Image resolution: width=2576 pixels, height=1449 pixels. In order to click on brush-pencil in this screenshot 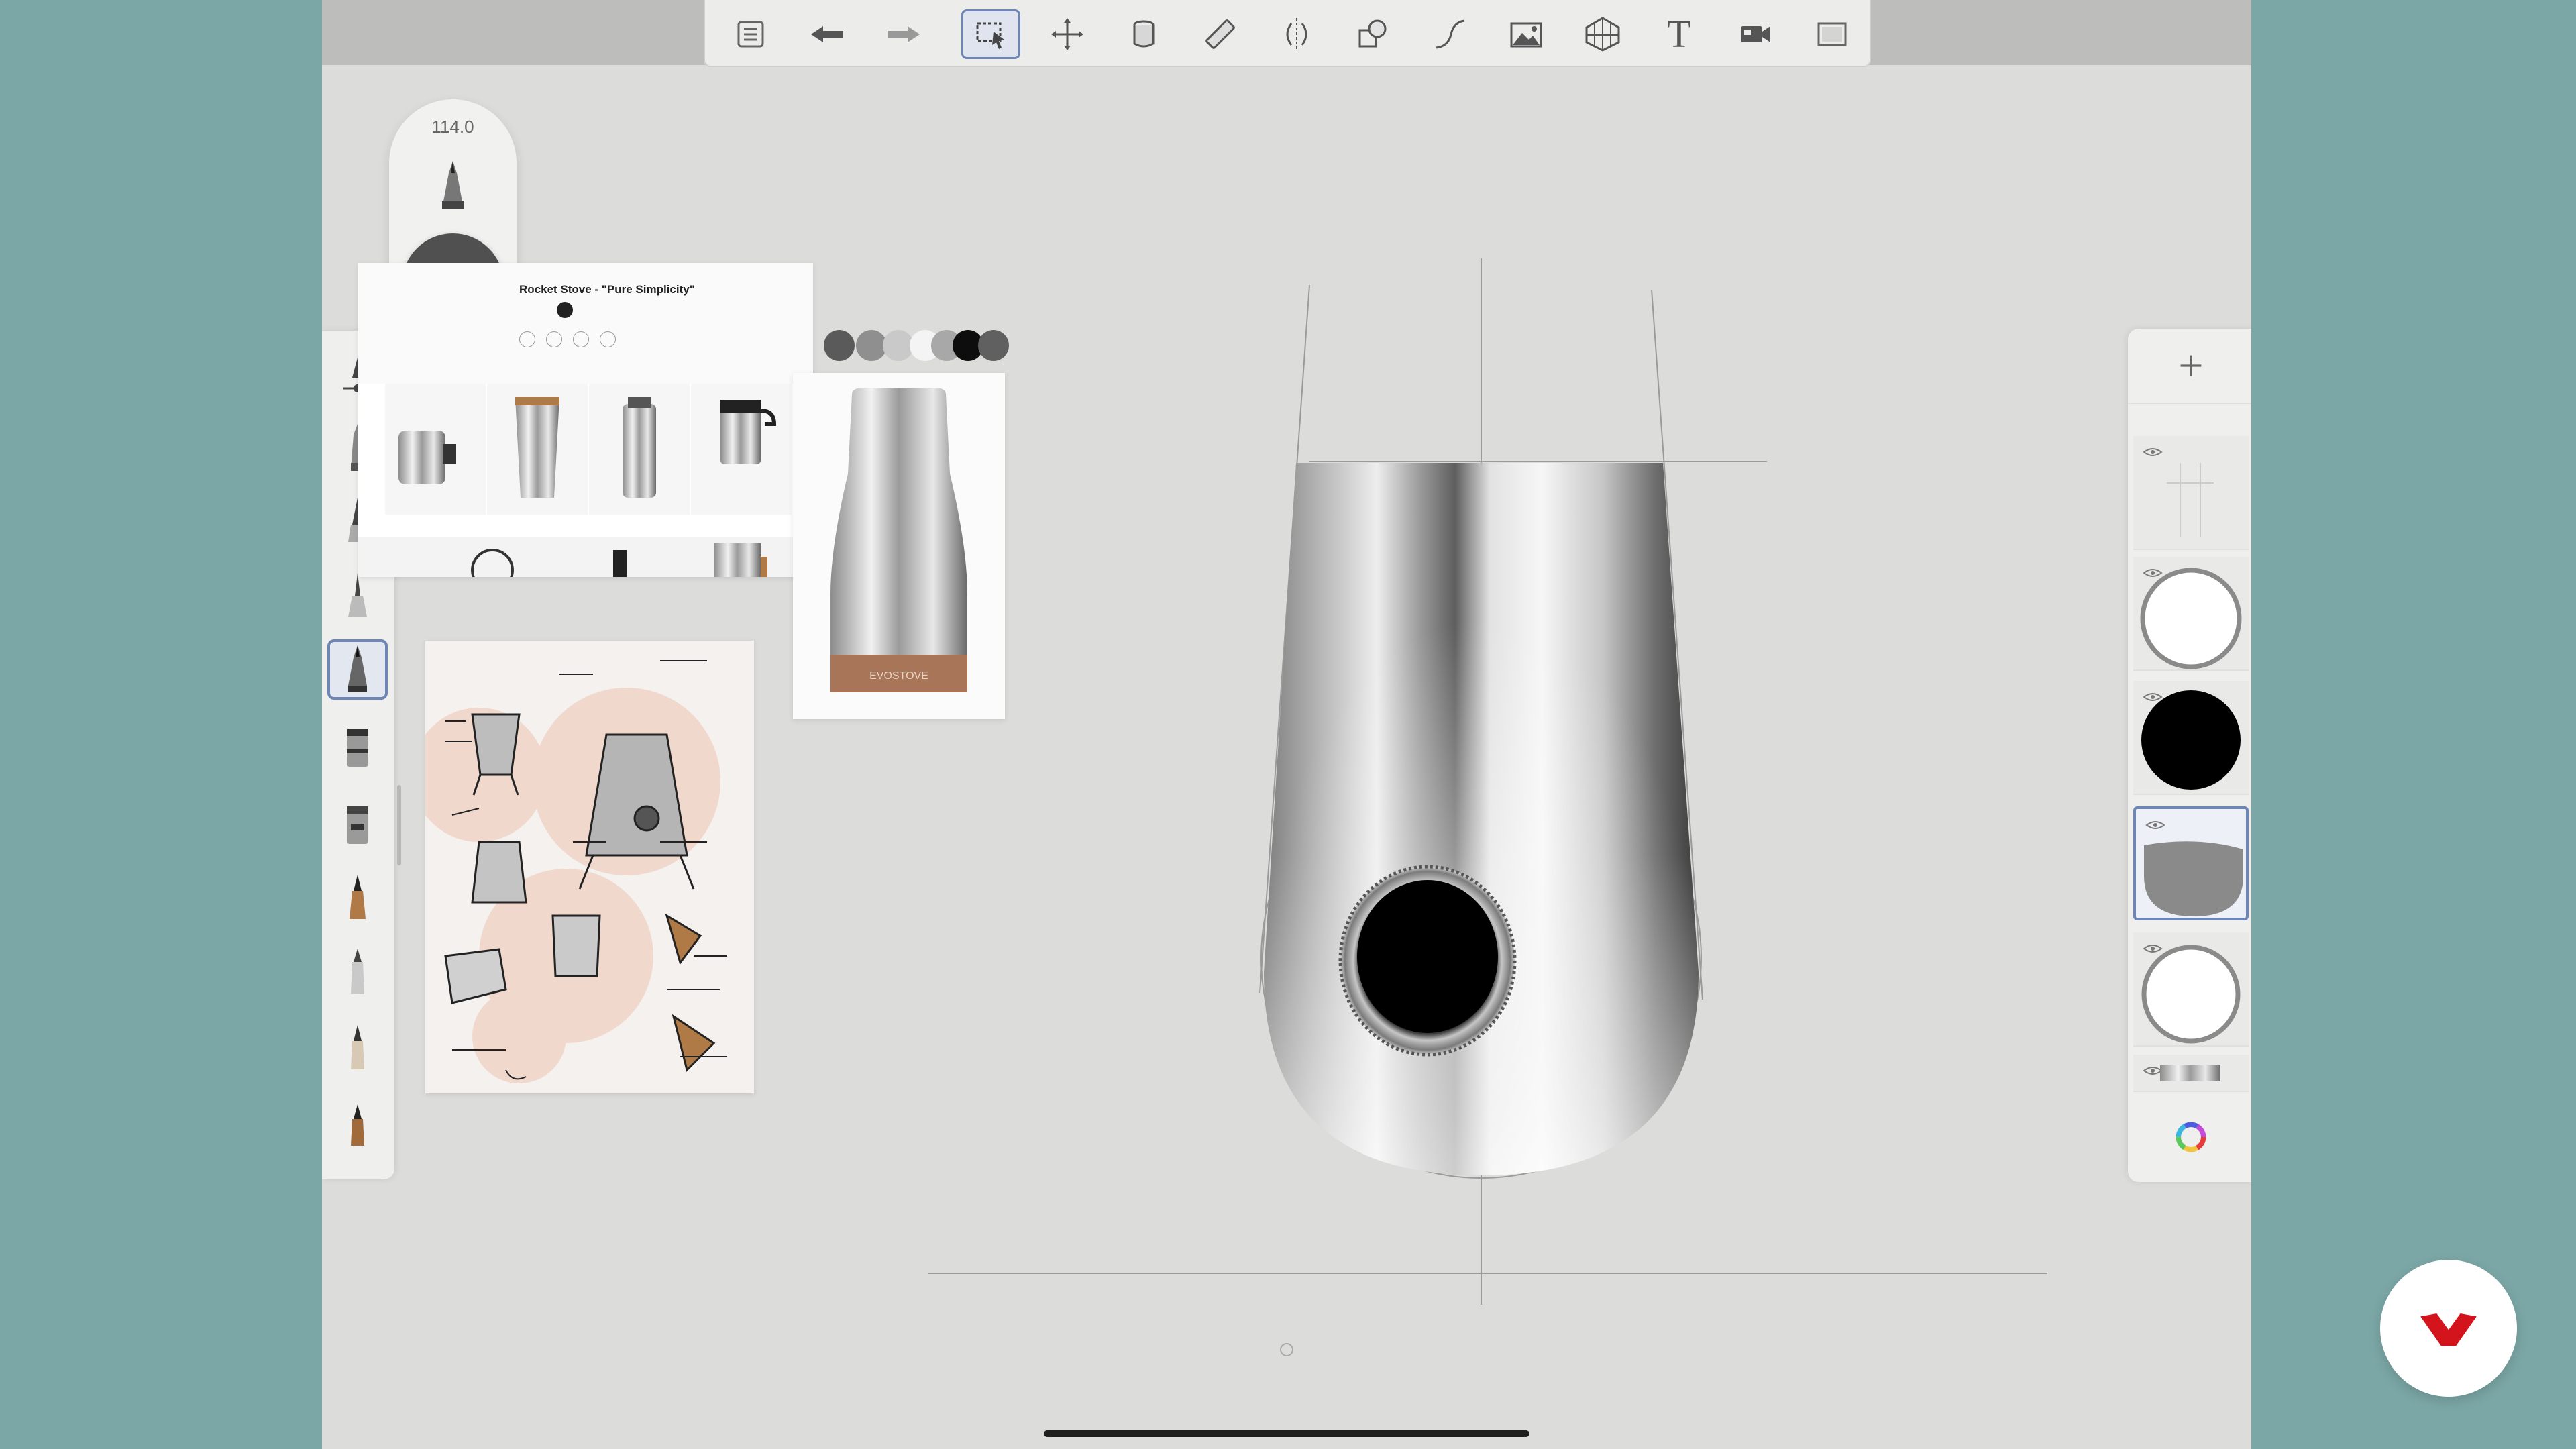, I will do `click(357, 973)`.